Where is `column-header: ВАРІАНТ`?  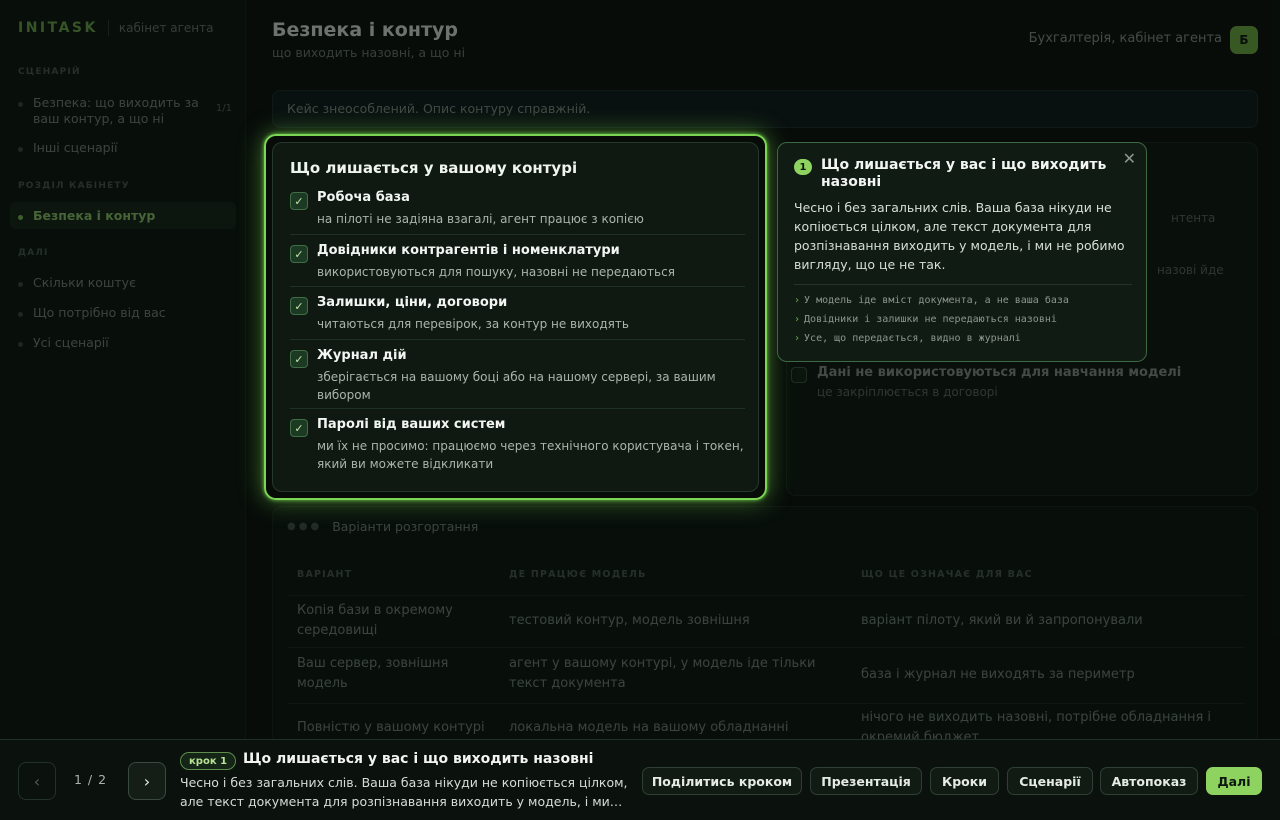 column-header: ВАРІАНТ is located at coordinates (325, 574).